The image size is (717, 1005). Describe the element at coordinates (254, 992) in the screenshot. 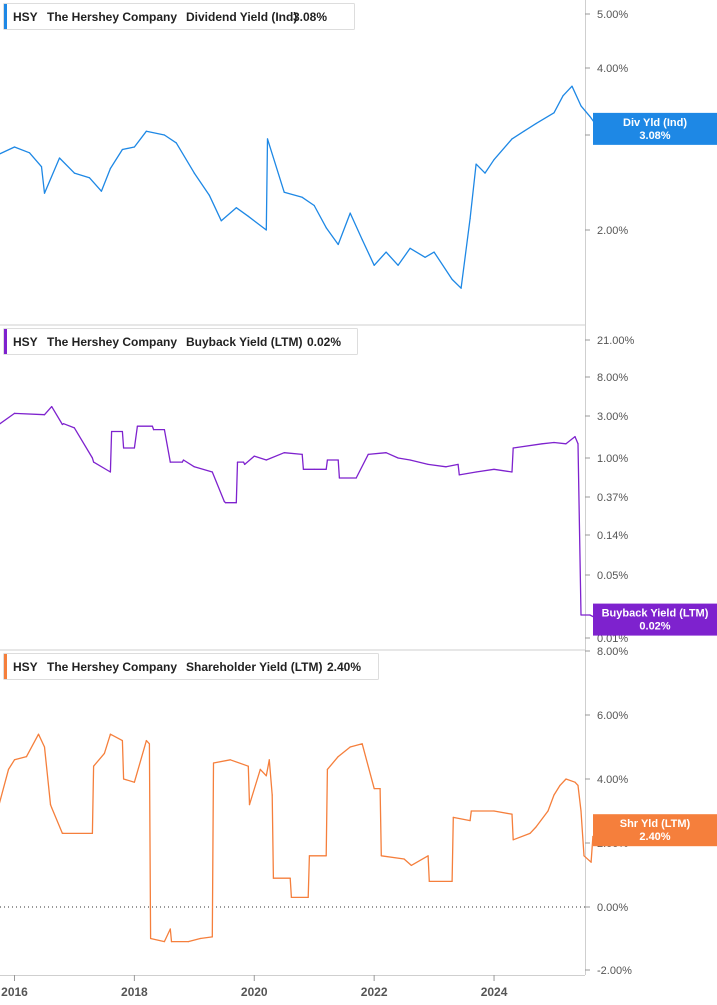

I see `x-tick-label: 2020` at that location.